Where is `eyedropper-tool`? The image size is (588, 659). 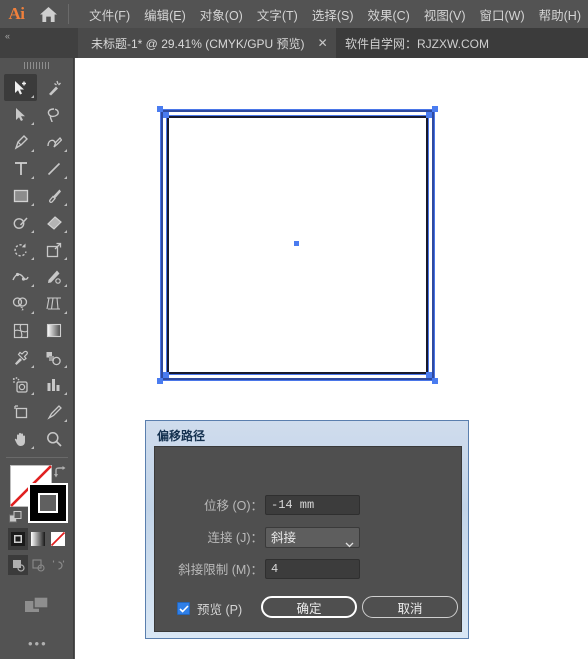
eyedropper-tool is located at coordinates (20, 357).